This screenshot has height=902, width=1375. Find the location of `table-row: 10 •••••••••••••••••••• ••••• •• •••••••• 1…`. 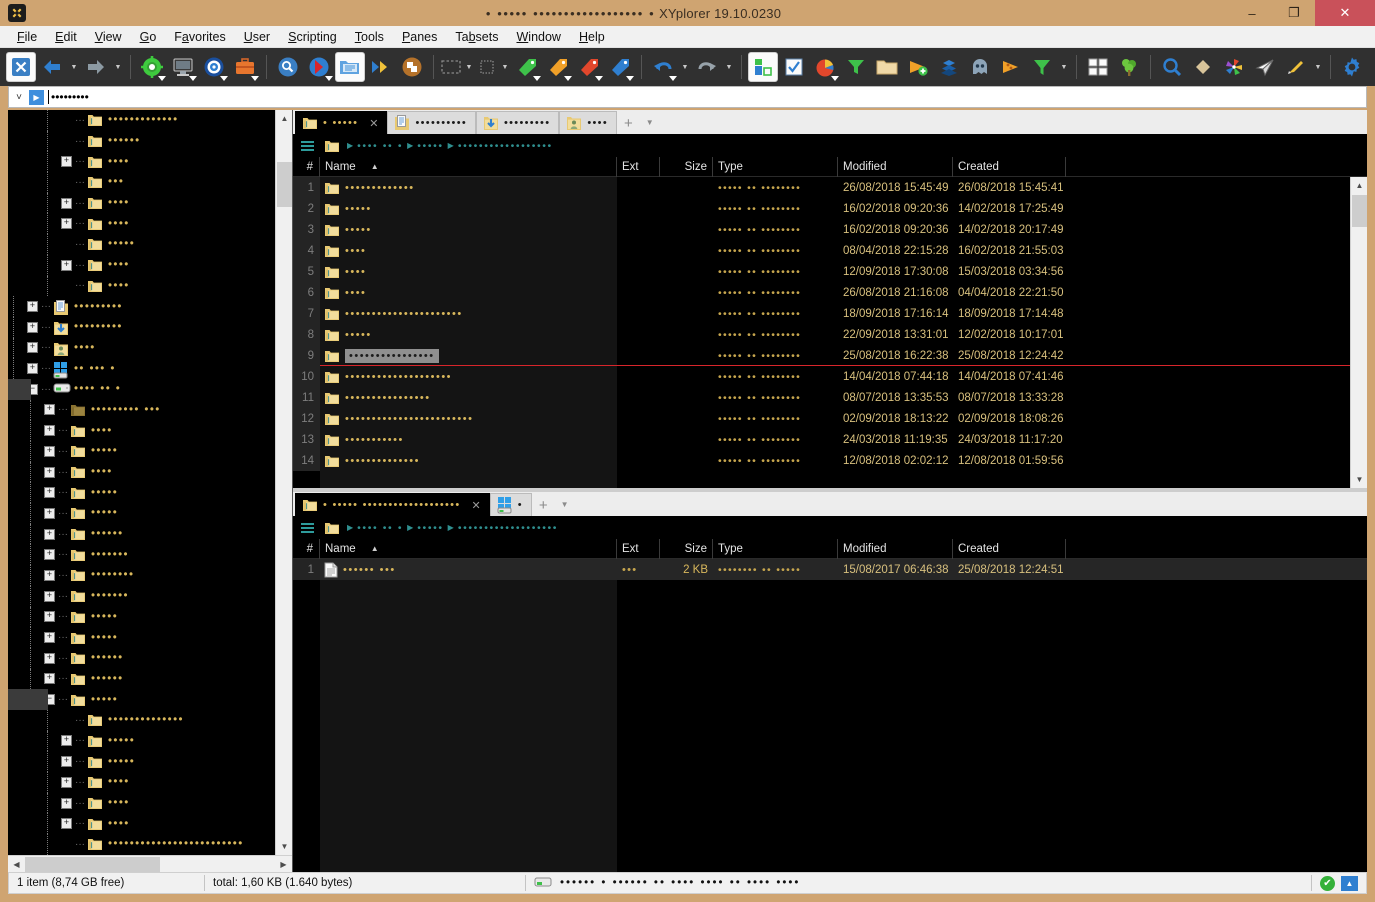

table-row: 10 •••••••••••••••••••• ••••• •• •••••••• 1… is located at coordinates (821, 376).